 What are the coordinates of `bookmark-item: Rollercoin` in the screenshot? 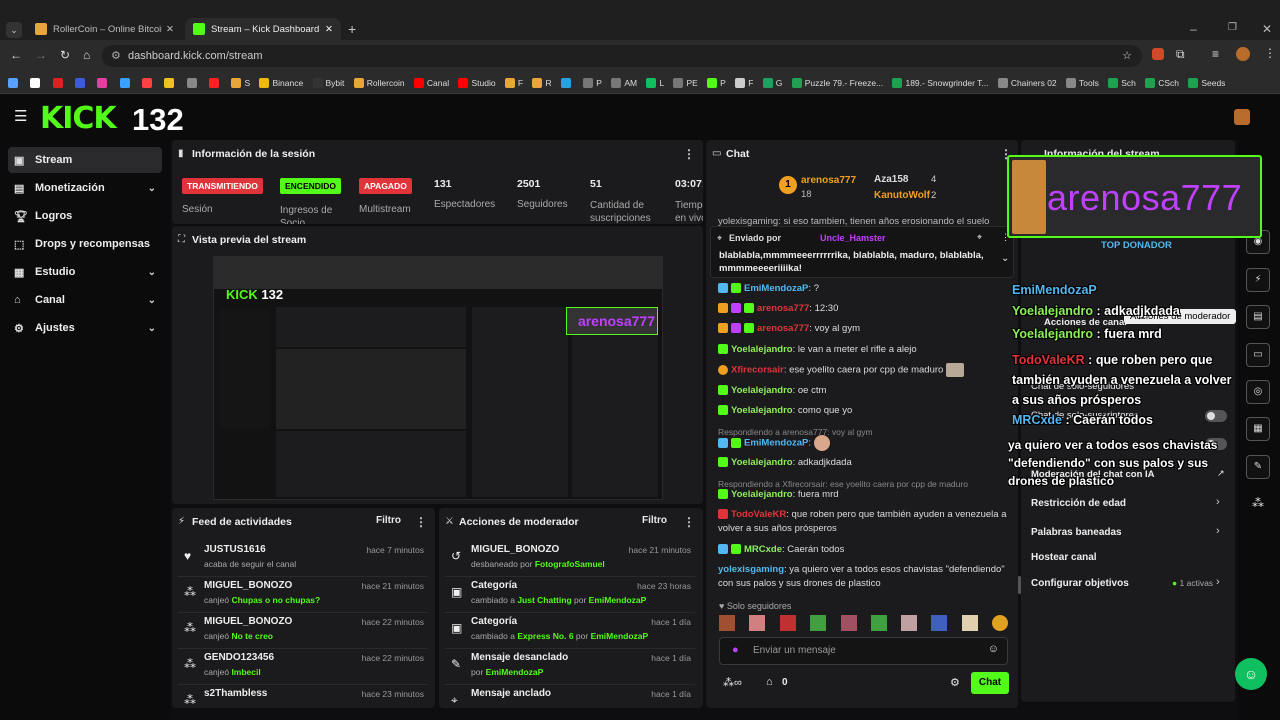 It's located at (379, 82).